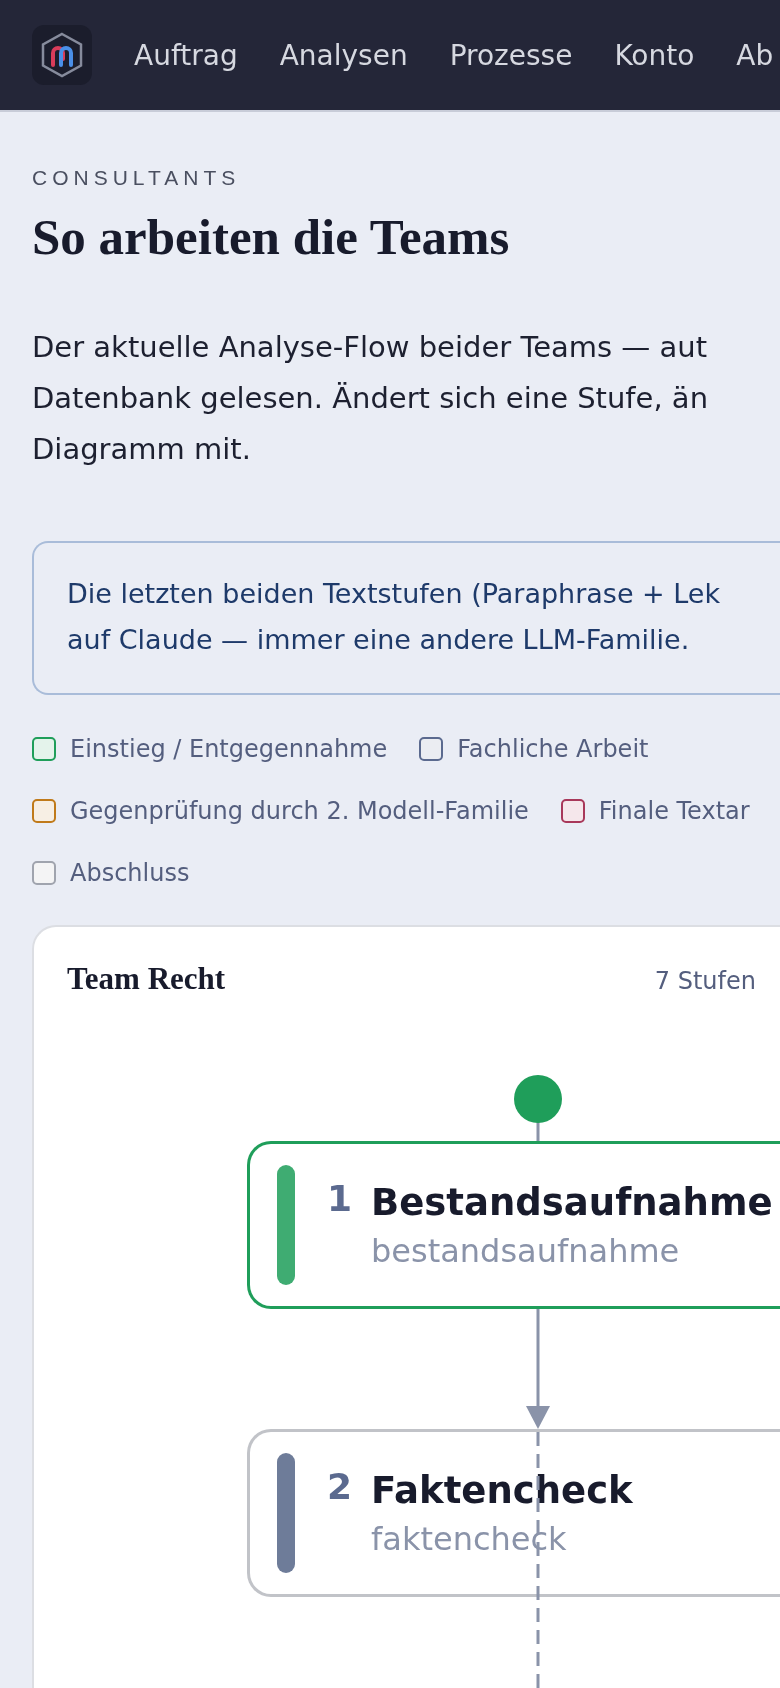 Image resolution: width=780 pixels, height=1688 pixels. Describe the element at coordinates (674, 811) in the screenshot. I see `legend-label: Finale Textar` at that location.